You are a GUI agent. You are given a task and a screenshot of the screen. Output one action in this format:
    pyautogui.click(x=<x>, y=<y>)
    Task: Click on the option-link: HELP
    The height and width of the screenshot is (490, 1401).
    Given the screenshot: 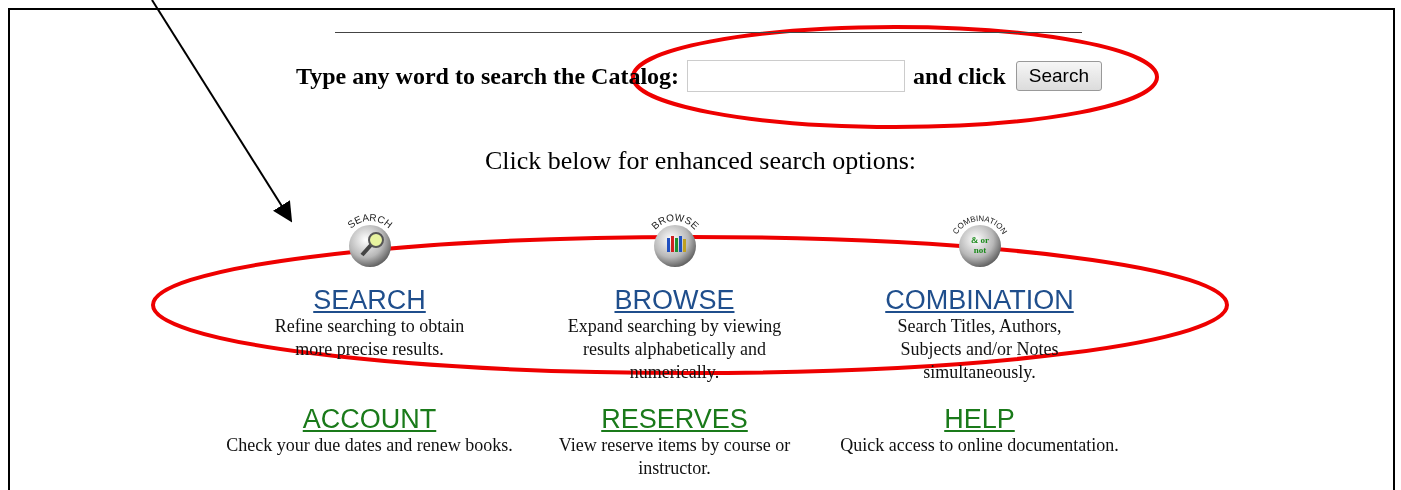 What is the action you would take?
    pyautogui.click(x=979, y=419)
    